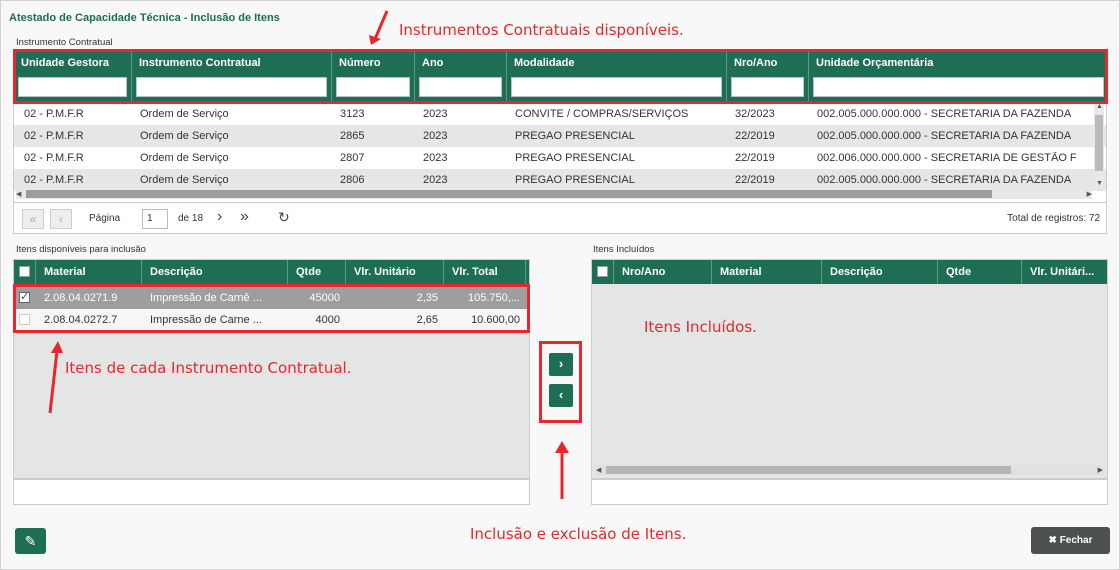 This screenshot has height=570, width=1120. Describe the element at coordinates (30, 541) in the screenshot. I see `clear-button: ✎` at that location.